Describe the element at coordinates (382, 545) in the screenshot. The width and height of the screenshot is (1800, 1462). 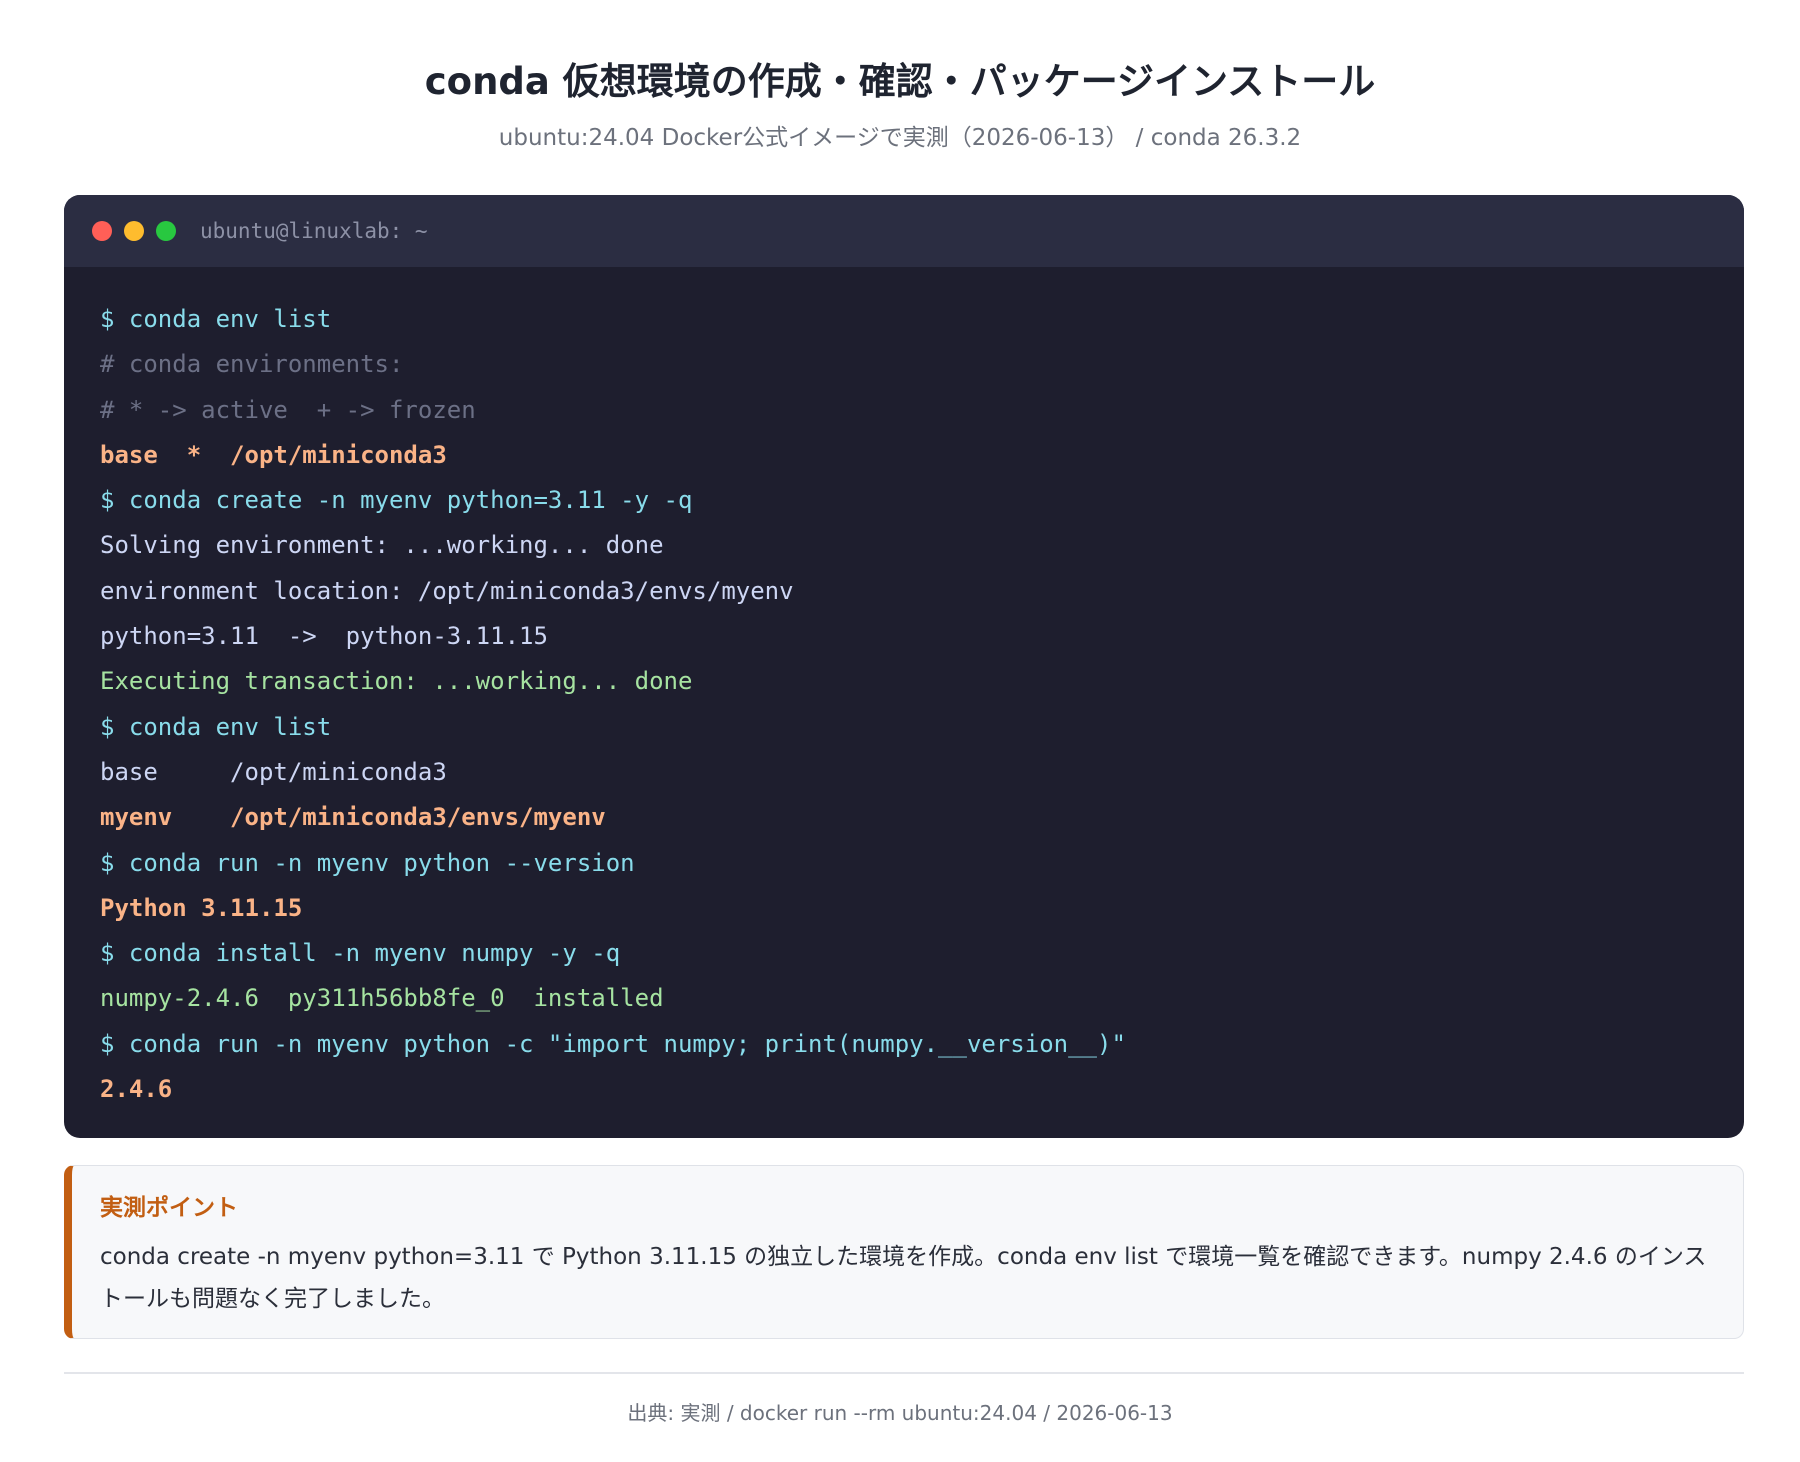
I see `terminal-line-out: Solving environment: ...working... done` at that location.